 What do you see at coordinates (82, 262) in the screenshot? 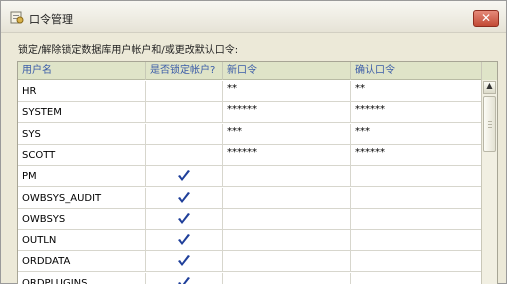
I see `username-cell: ORDDATA` at bounding box center [82, 262].